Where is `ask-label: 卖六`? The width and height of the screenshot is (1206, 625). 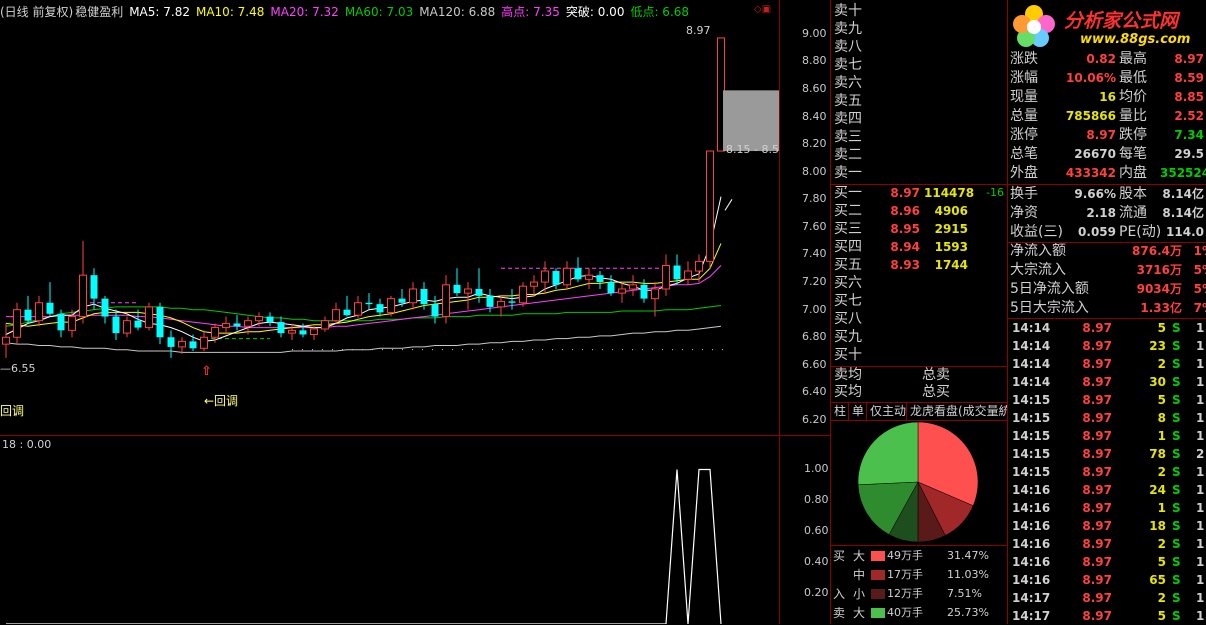
ask-label: 卖六 is located at coordinates (848, 83).